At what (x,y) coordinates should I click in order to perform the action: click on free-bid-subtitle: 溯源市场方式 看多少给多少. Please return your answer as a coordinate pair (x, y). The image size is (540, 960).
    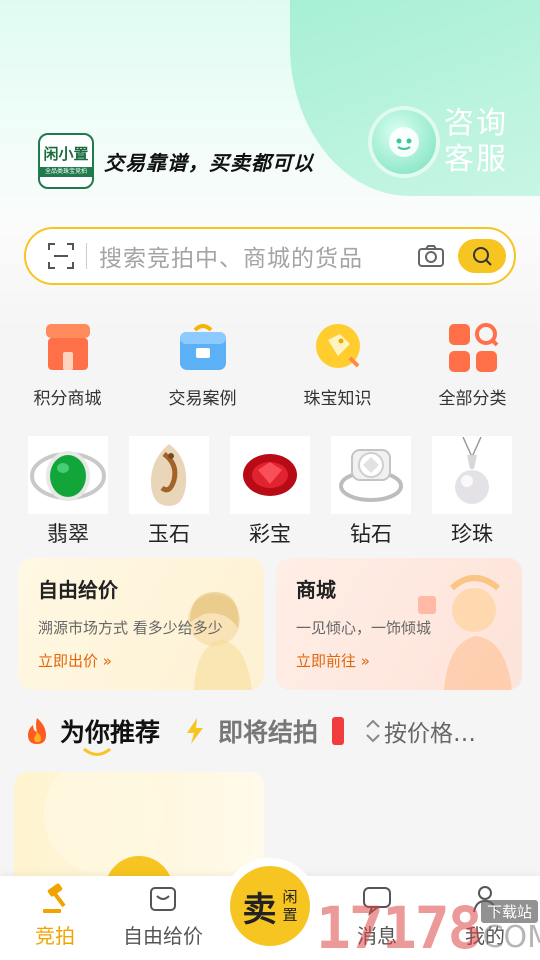
    Looking at the image, I should click on (130, 628).